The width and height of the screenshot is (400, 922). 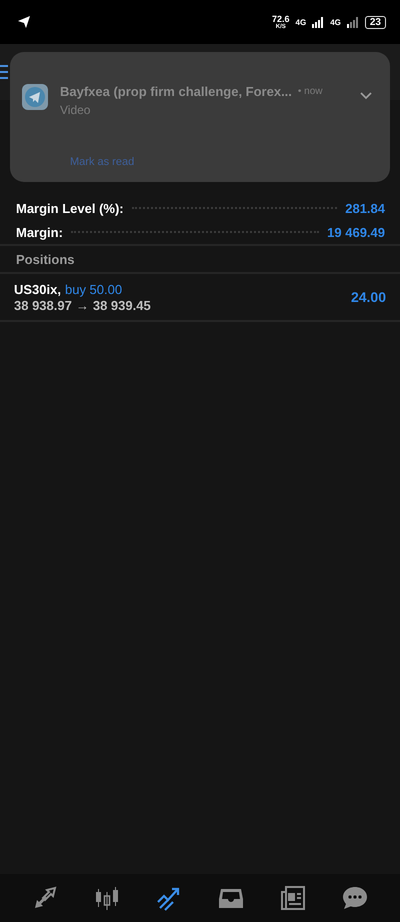 I want to click on expand-icon, so click(x=366, y=96).